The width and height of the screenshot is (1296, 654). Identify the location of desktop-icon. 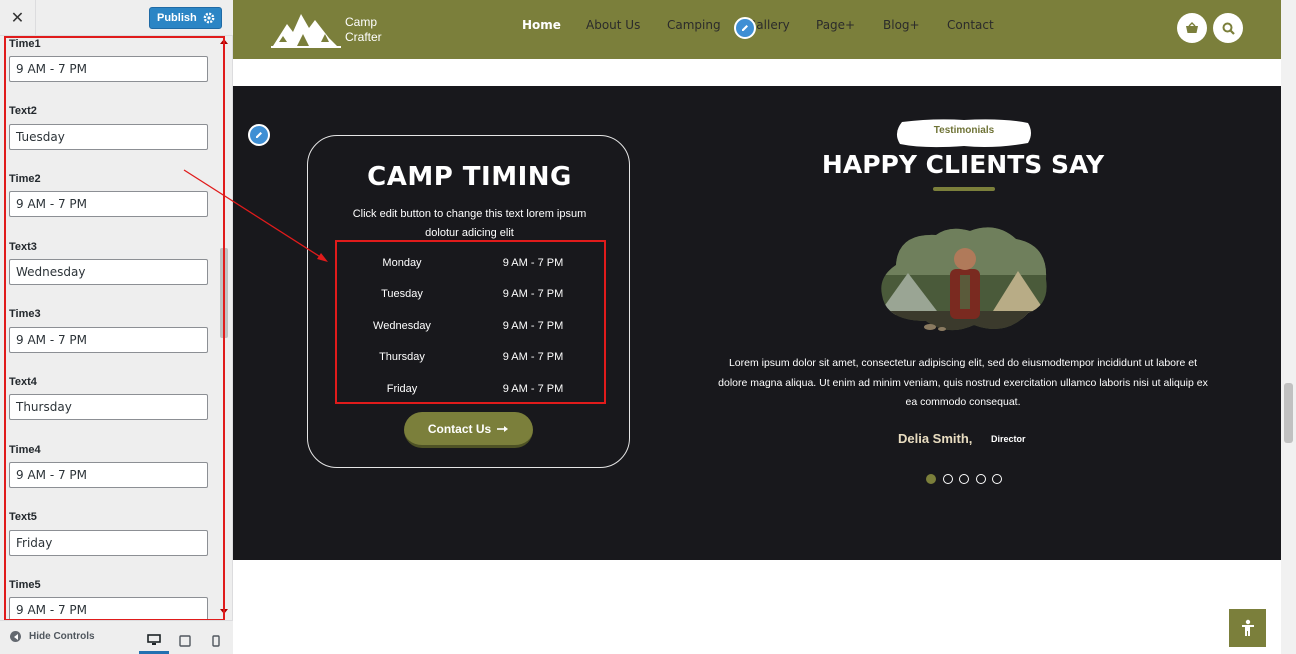
(154, 639).